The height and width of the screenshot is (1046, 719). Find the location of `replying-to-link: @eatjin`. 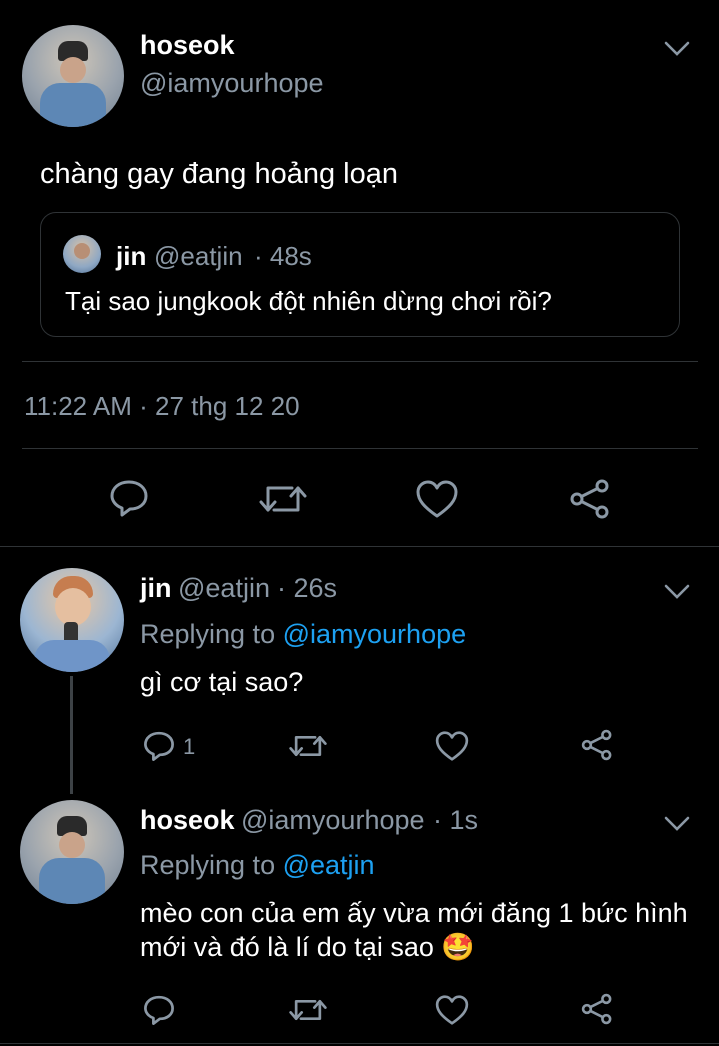

replying-to-link: @eatjin is located at coordinates (329, 865).